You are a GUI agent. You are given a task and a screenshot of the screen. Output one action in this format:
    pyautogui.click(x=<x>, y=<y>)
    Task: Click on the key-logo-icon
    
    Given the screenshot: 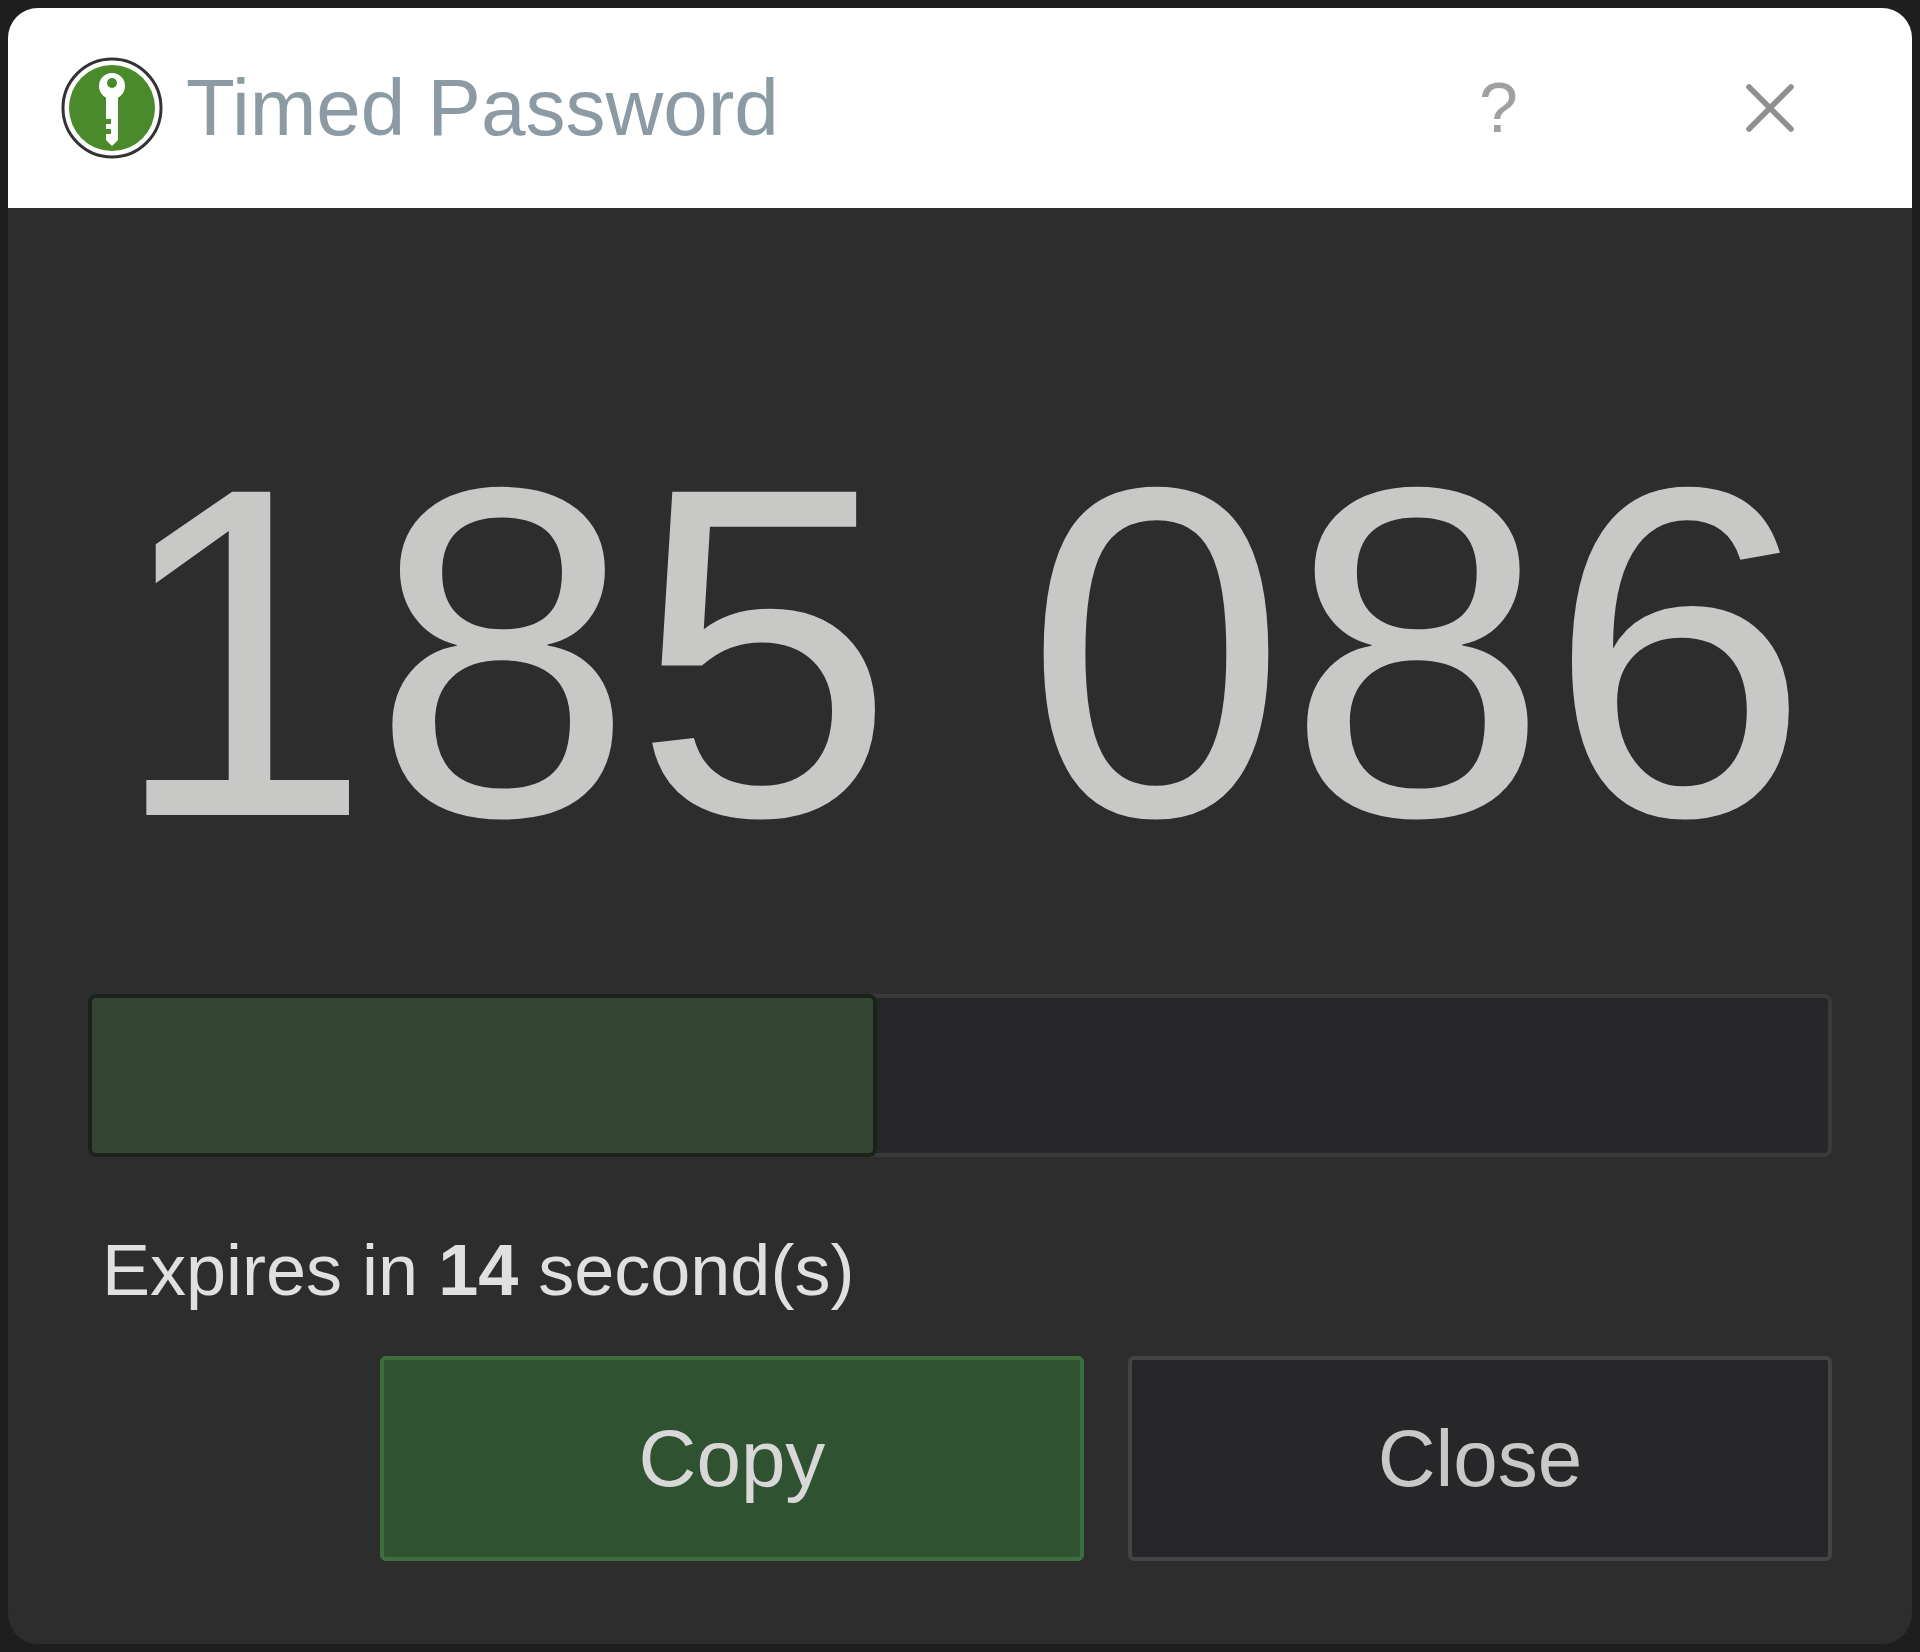 What is the action you would take?
    pyautogui.click(x=112, y=108)
    